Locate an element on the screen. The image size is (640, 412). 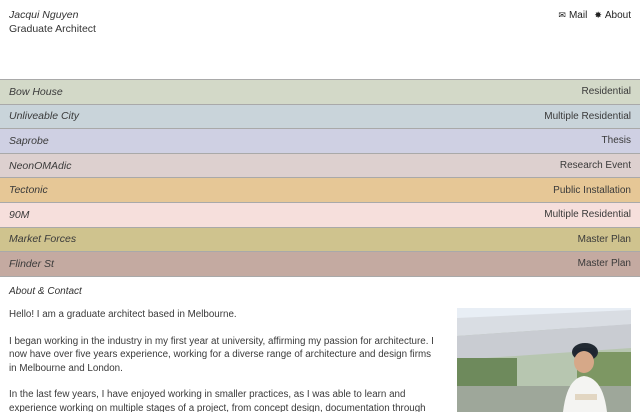
project-name: Bow House is located at coordinates (36, 92).